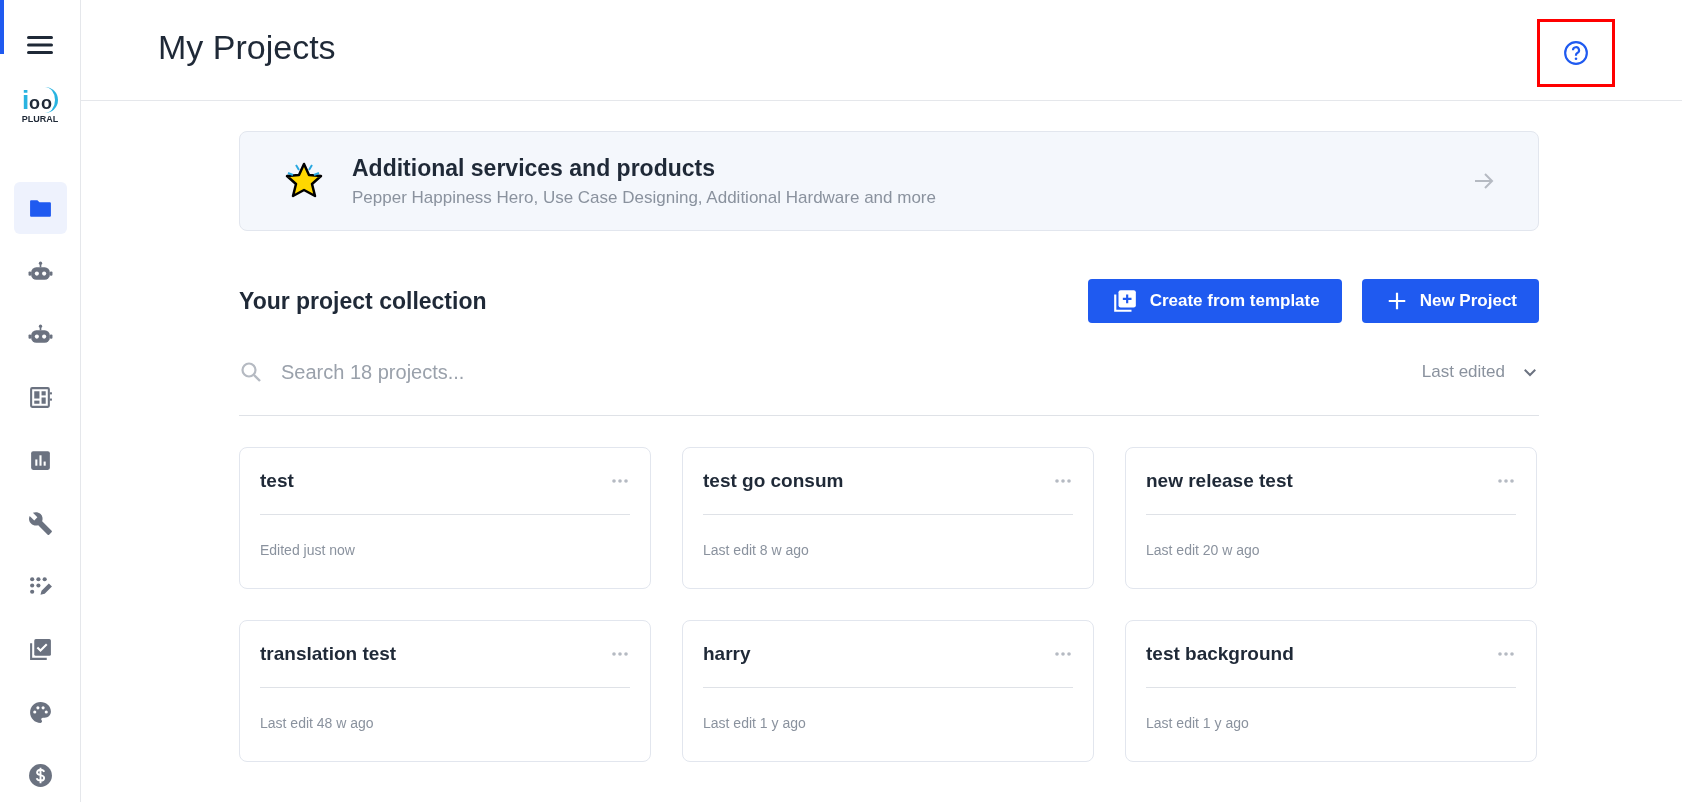 The height and width of the screenshot is (802, 1682). I want to click on project-card: test Edited just now, so click(445, 518).